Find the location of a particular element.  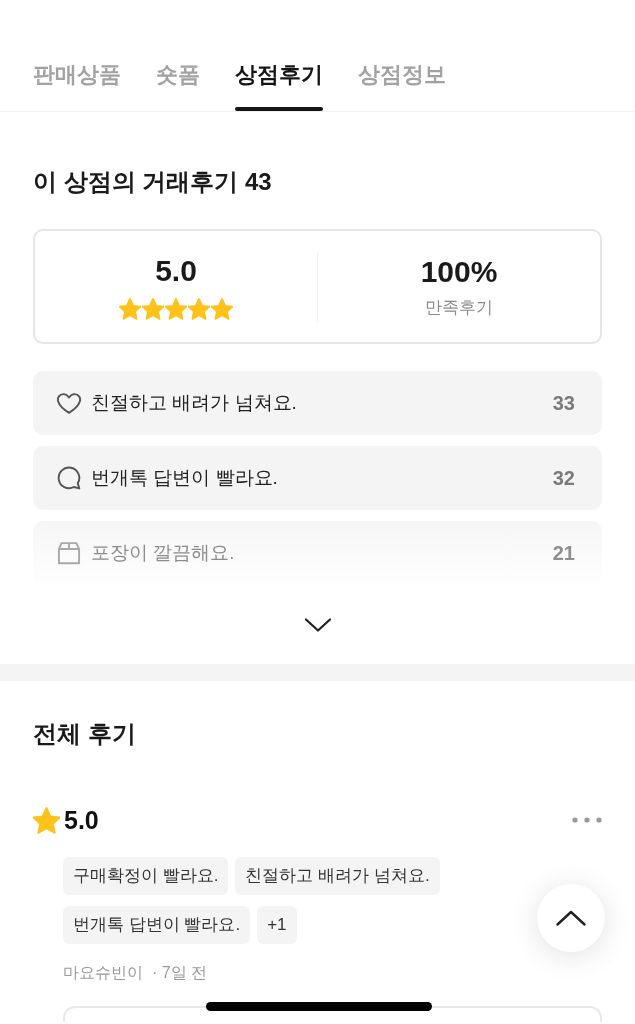

rating-value: 5.0 is located at coordinates (176, 270).